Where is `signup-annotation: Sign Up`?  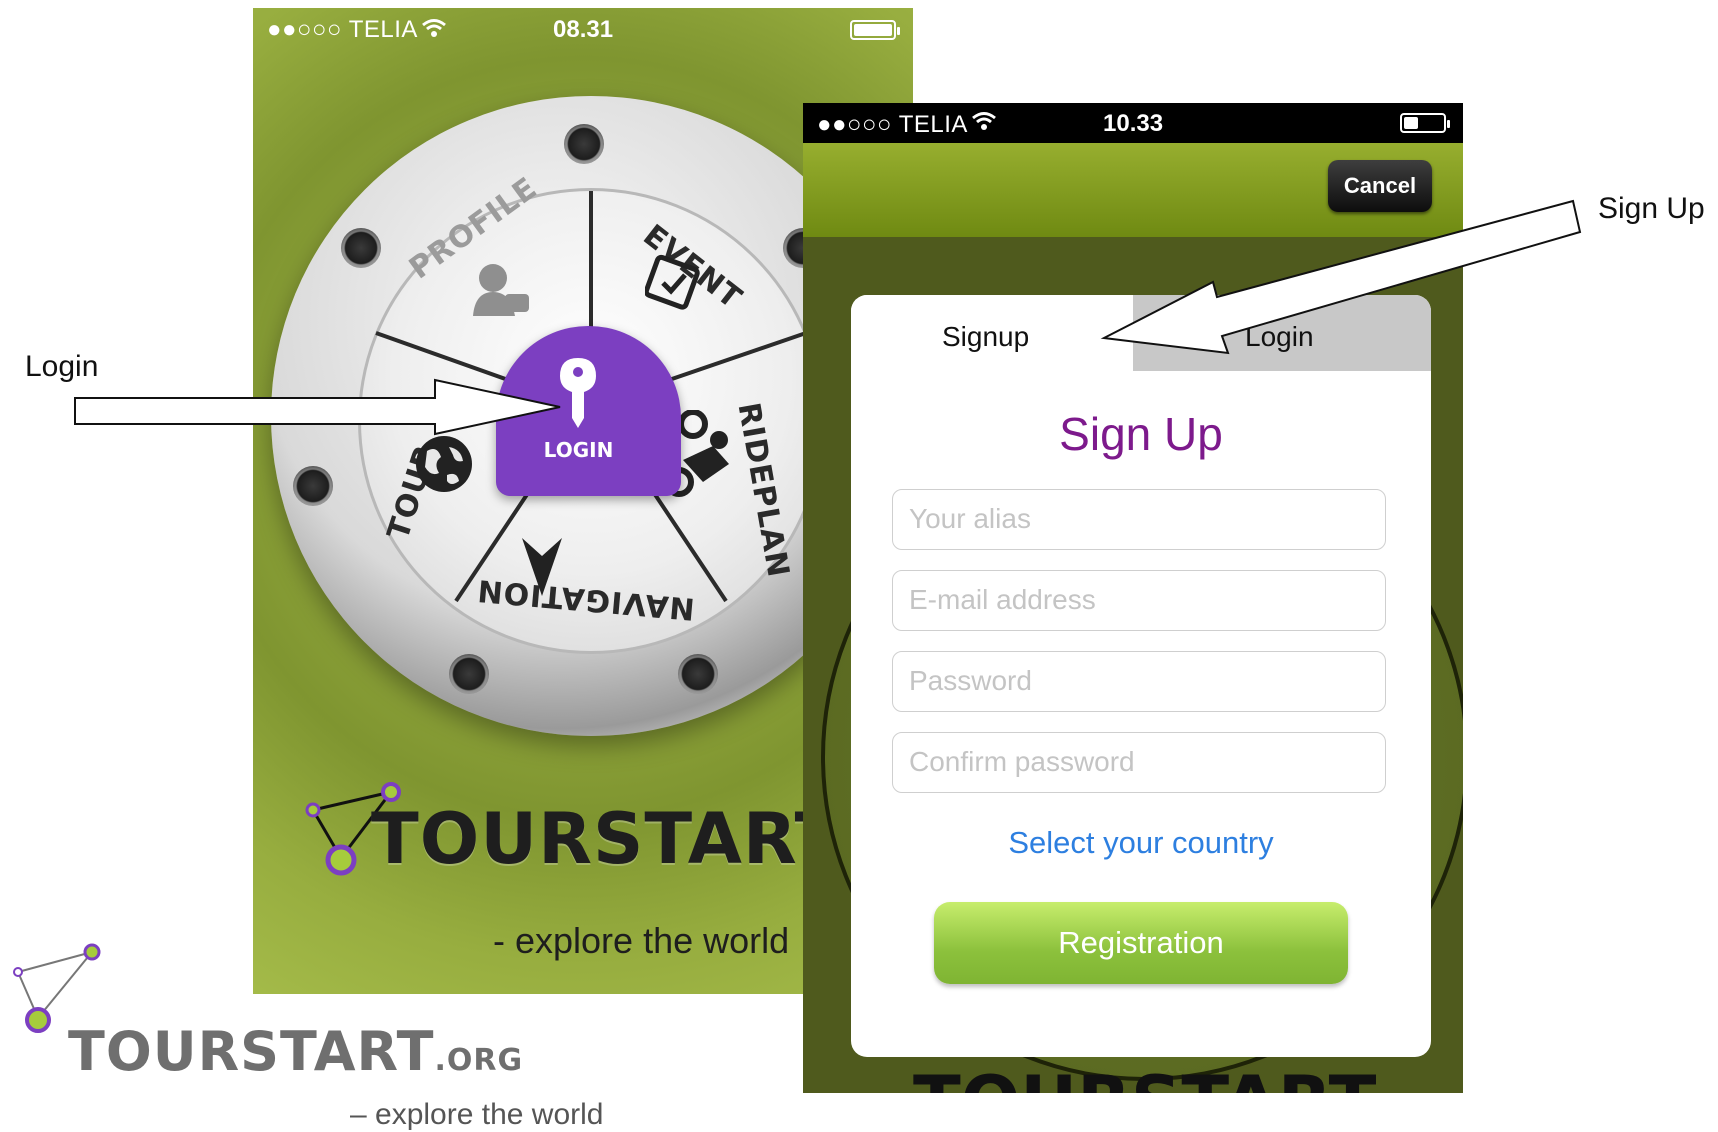
signup-annotation: Sign Up is located at coordinates (1651, 208).